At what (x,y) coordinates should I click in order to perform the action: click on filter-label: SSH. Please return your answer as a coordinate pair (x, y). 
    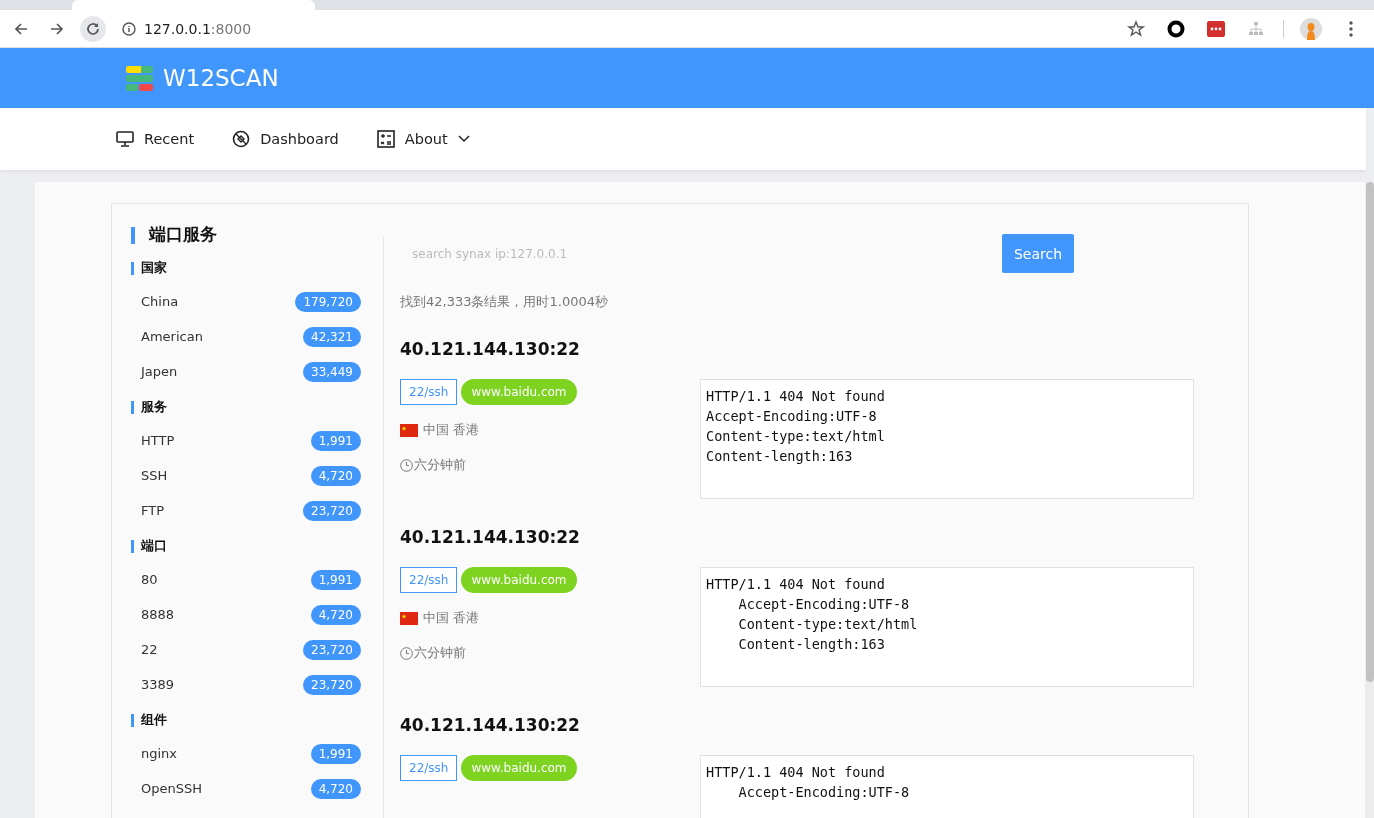
    Looking at the image, I should click on (154, 475).